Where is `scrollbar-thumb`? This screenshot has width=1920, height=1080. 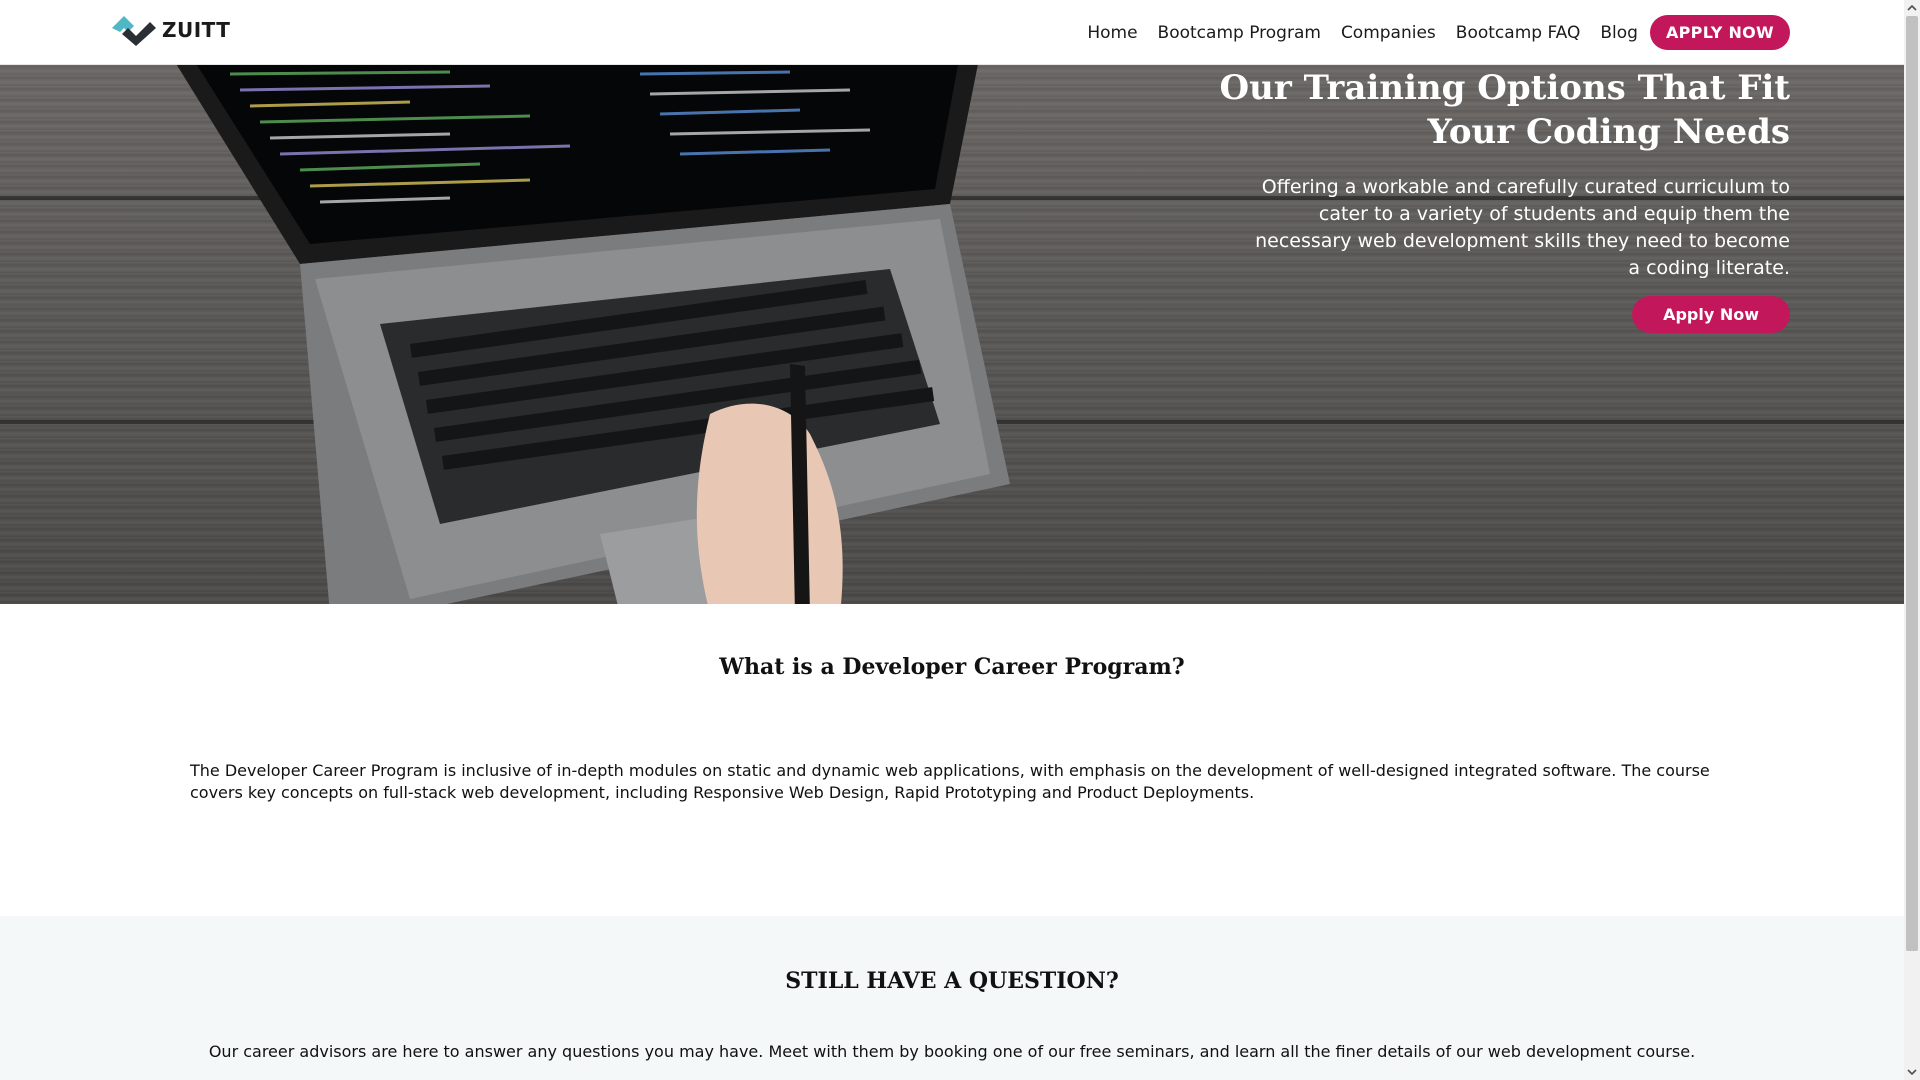
scrollbar-thumb is located at coordinates (1912, 483).